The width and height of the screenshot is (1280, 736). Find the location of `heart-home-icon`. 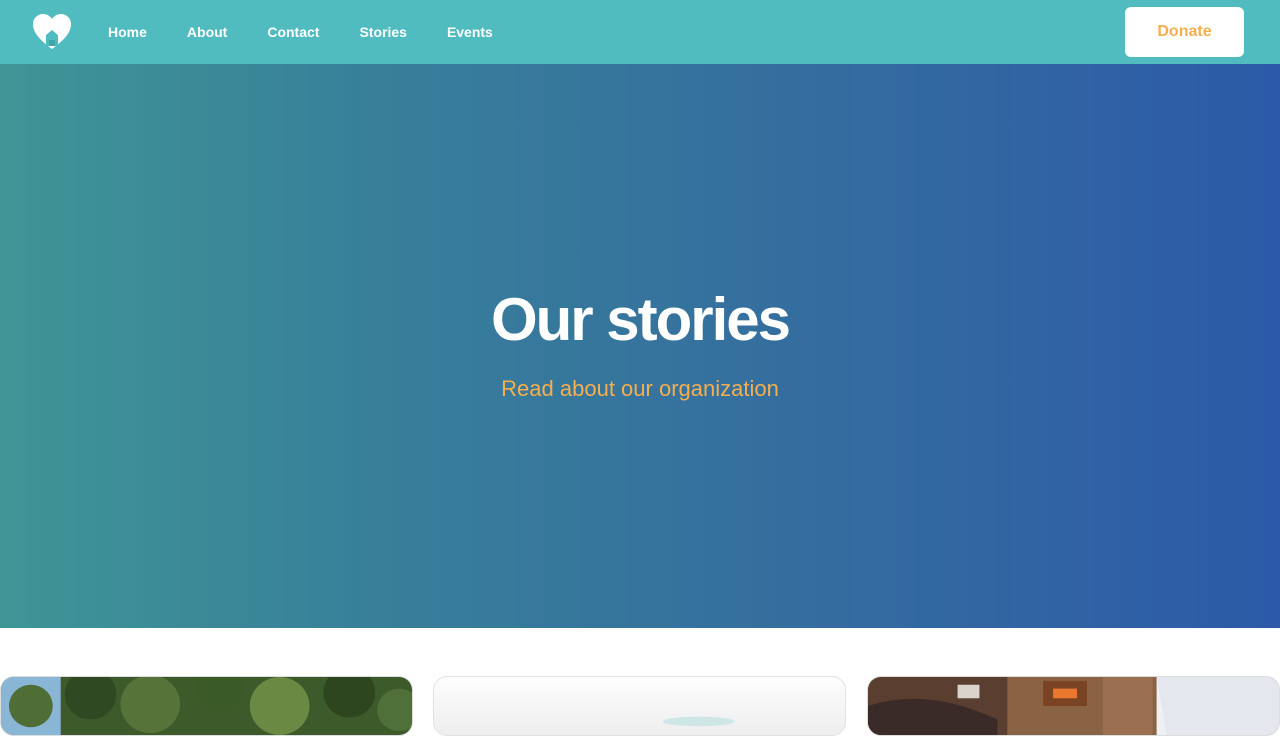

heart-home-icon is located at coordinates (52, 31).